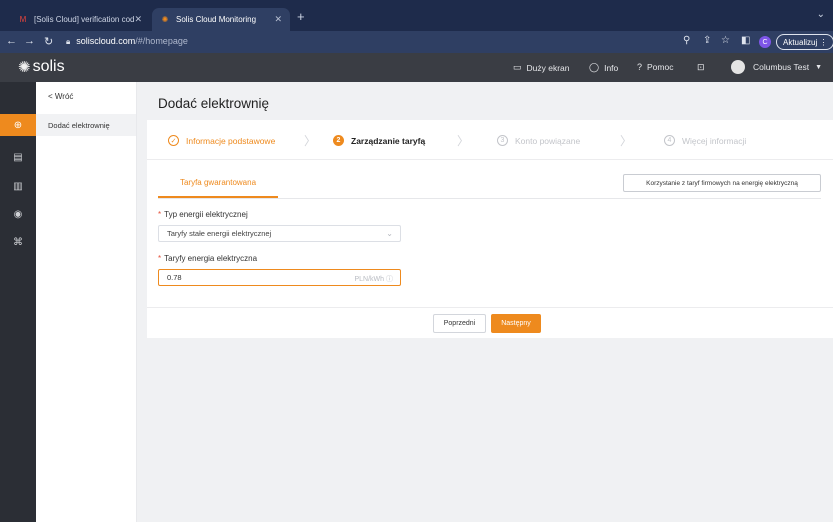 The image size is (833, 522). I want to click on solis-logo: ✺ solis, so click(41, 67).